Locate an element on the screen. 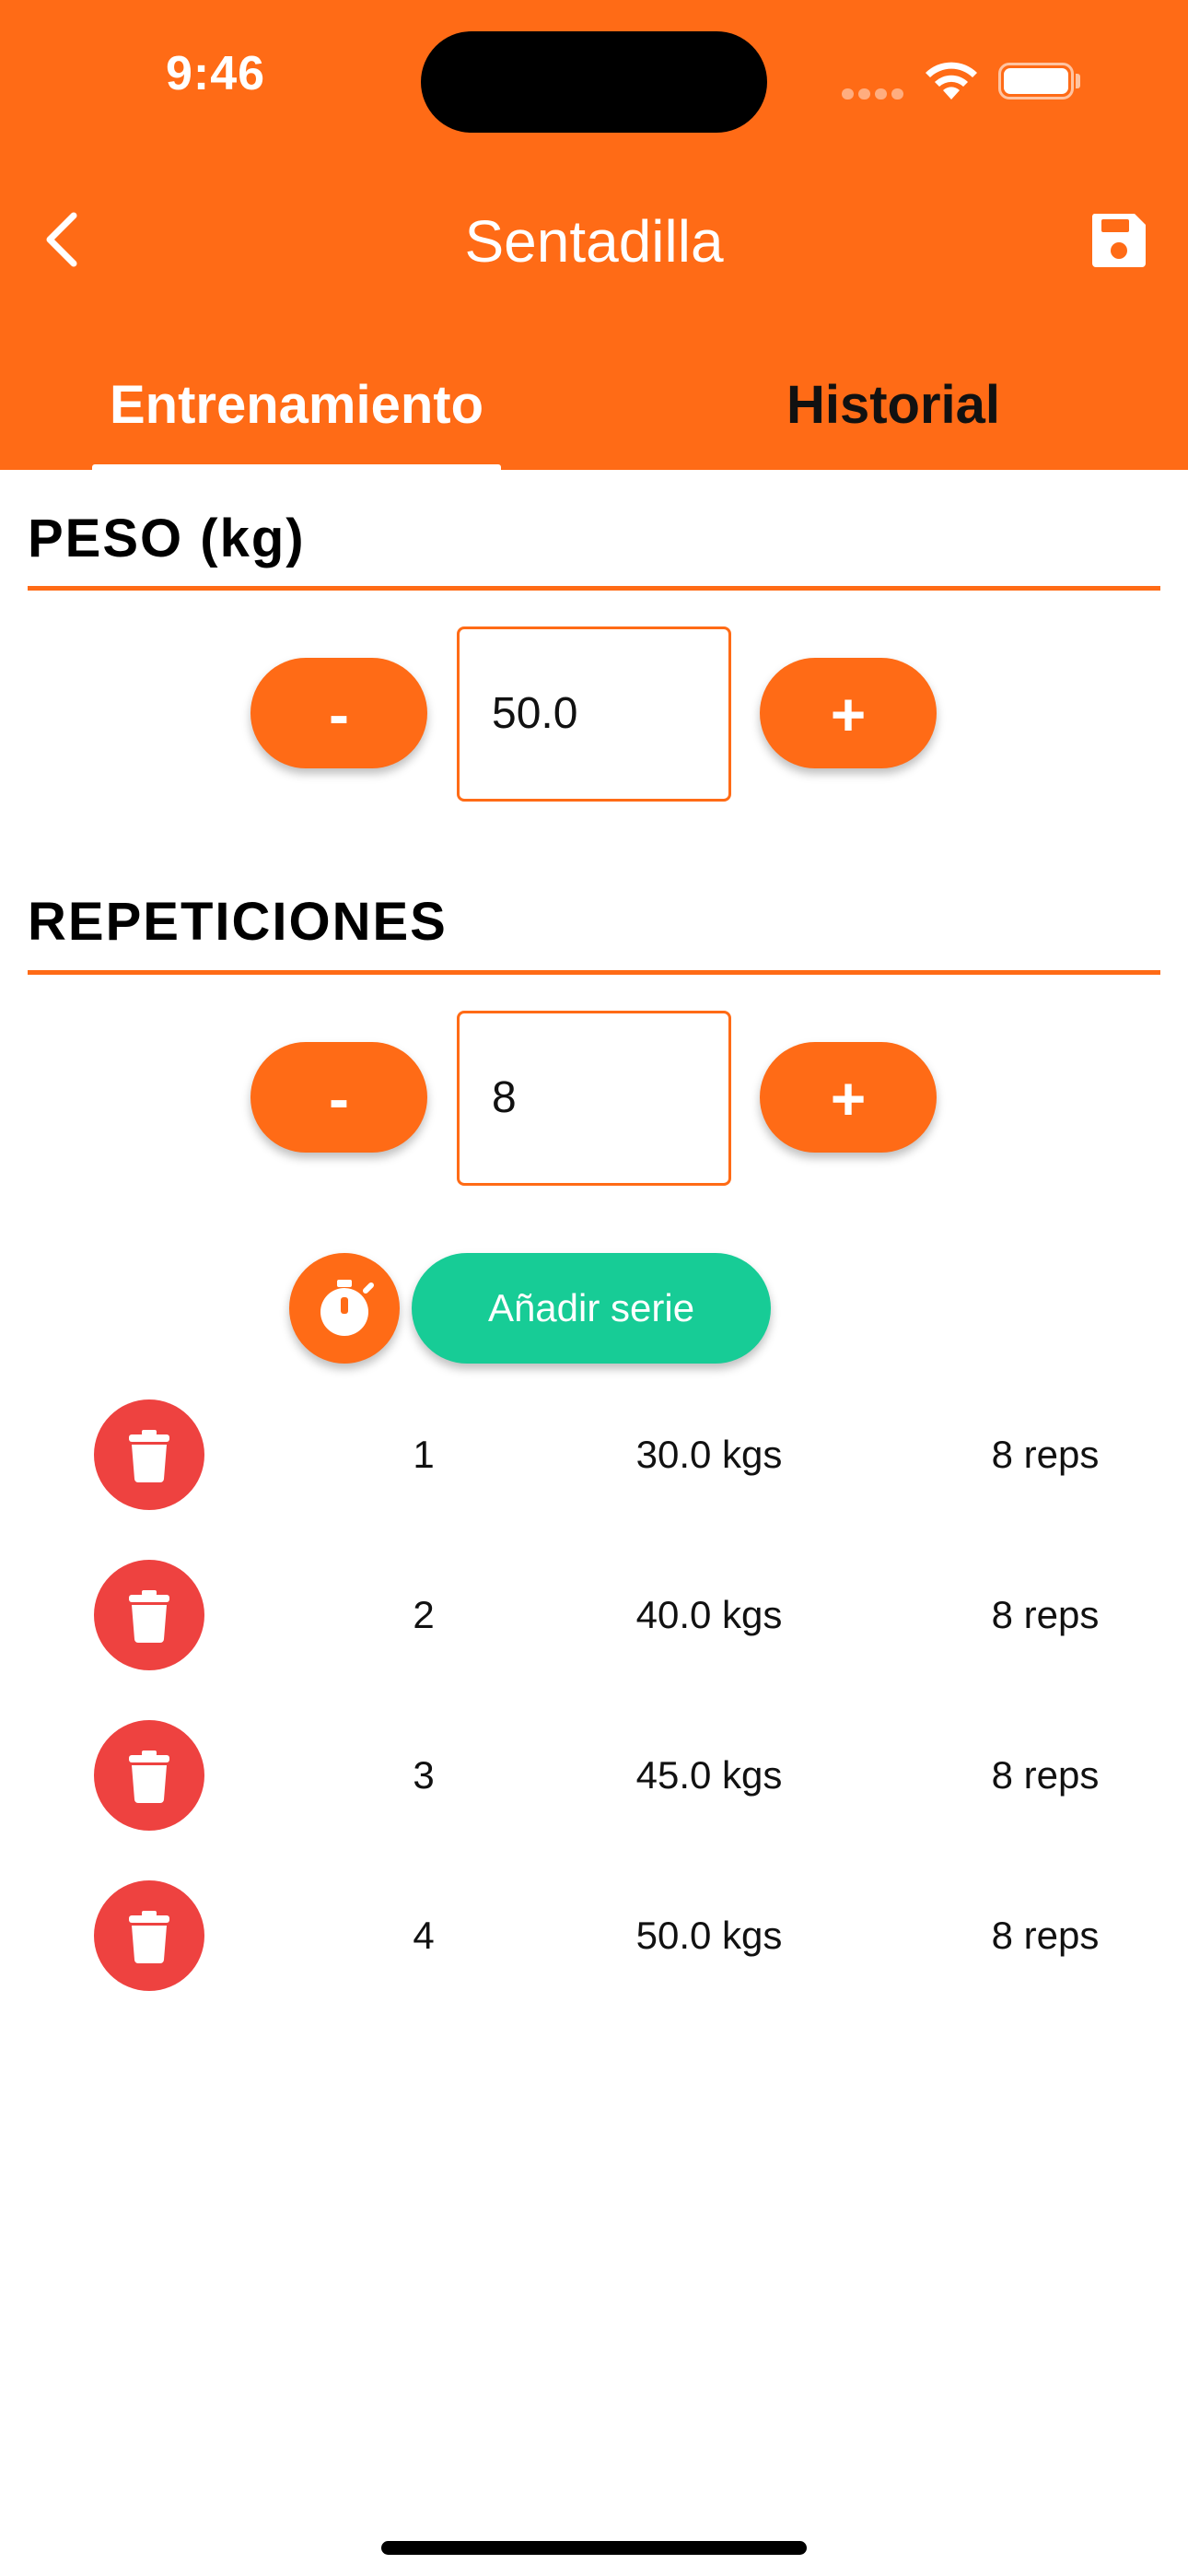 This screenshot has height=2576, width=1188. wifi-icon is located at coordinates (951, 81).